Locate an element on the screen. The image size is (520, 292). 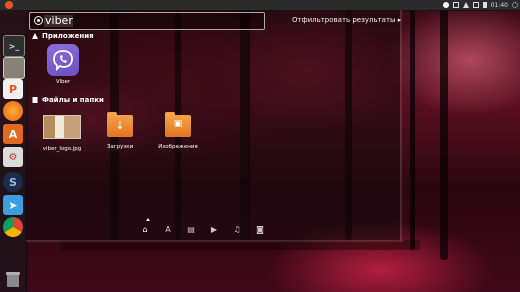
filter-results-button: Отфильтровать результаты ▸ is located at coordinates (346, 20).